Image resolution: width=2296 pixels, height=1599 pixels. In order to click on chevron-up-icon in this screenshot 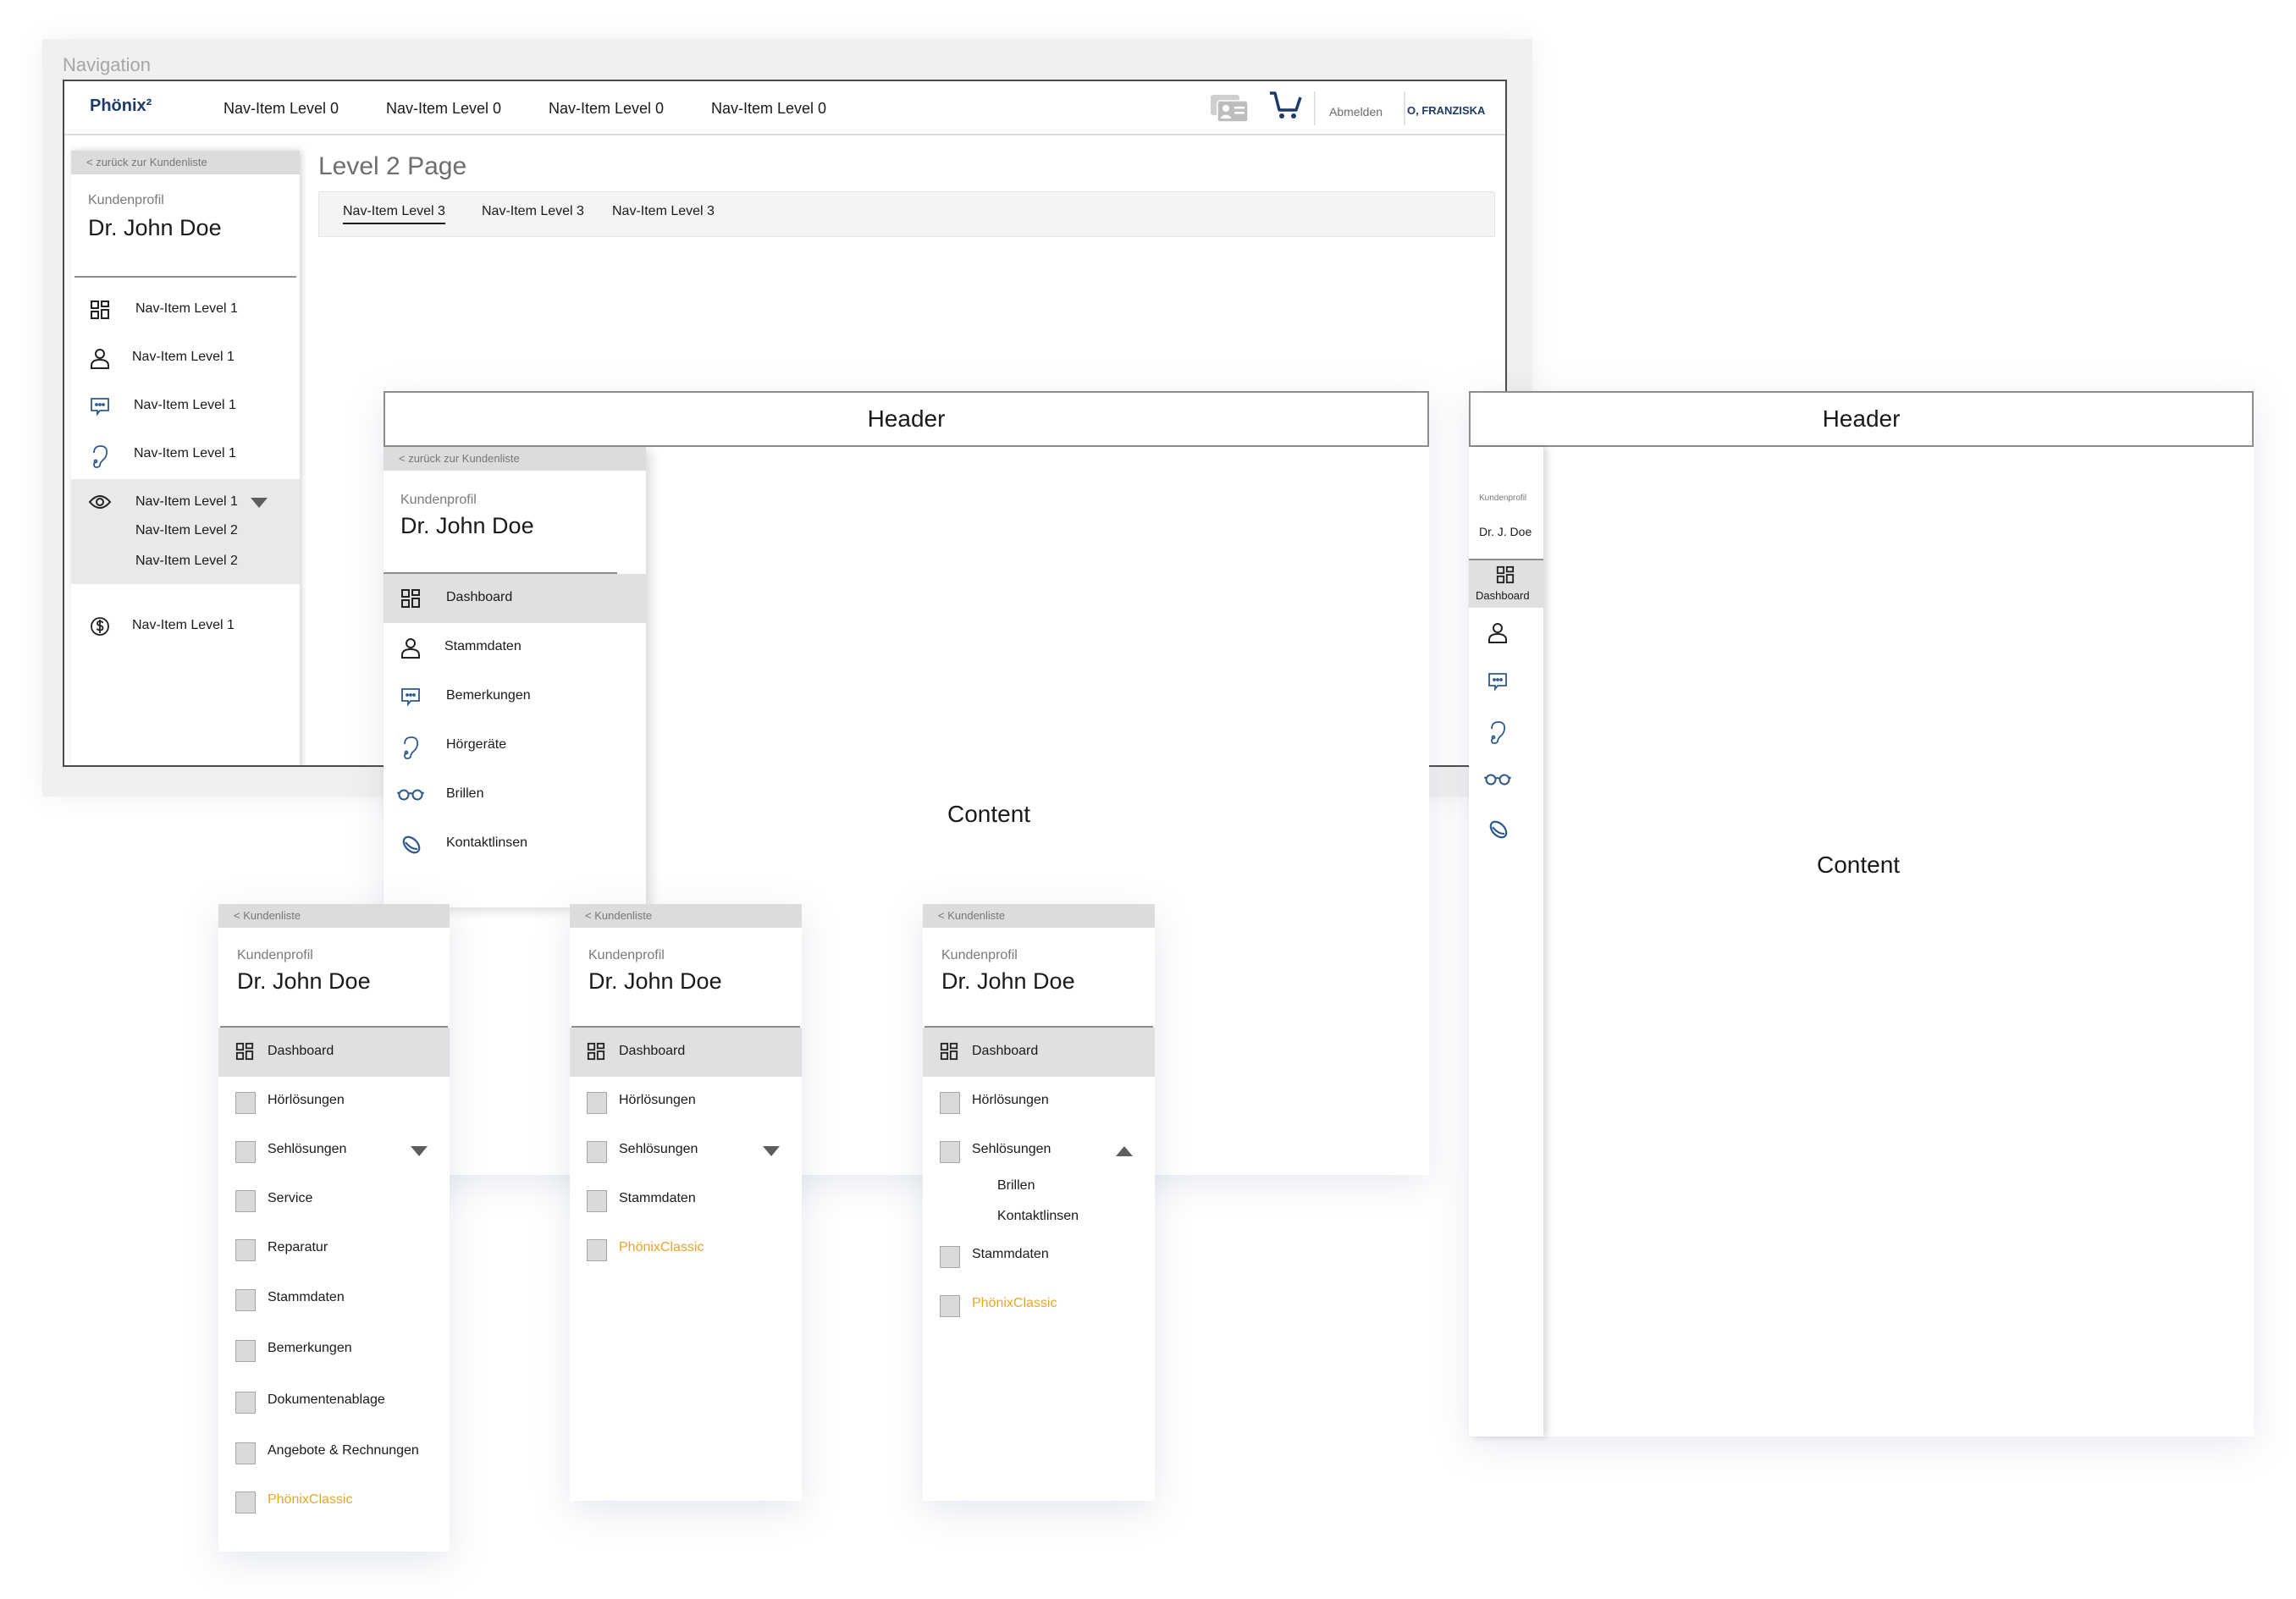, I will do `click(1124, 1151)`.